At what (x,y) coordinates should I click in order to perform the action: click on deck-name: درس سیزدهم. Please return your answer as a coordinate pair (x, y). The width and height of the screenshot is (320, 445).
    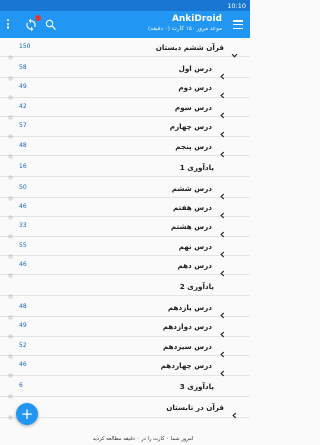
    Looking at the image, I should click on (187, 346).